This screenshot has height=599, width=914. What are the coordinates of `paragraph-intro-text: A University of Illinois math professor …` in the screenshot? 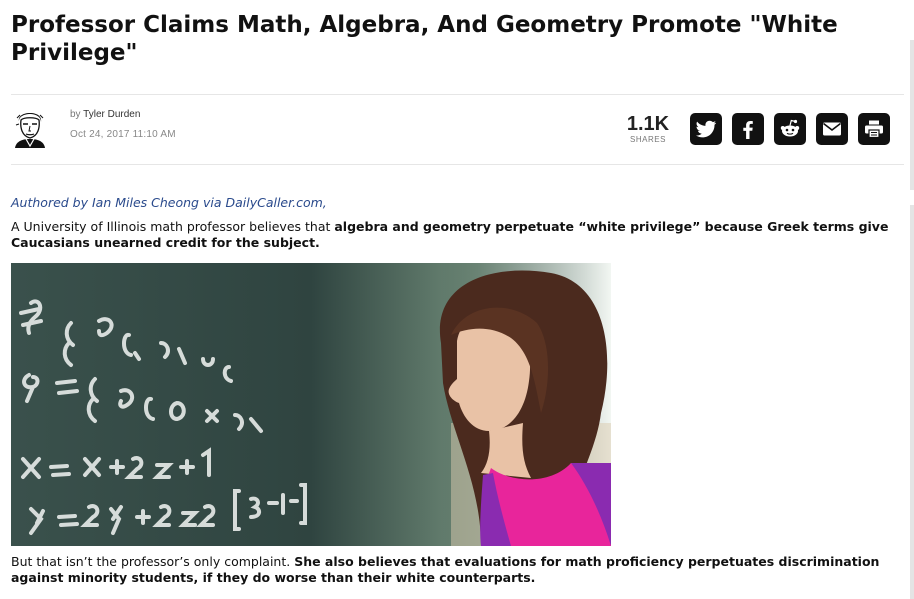 It's located at (173, 226).